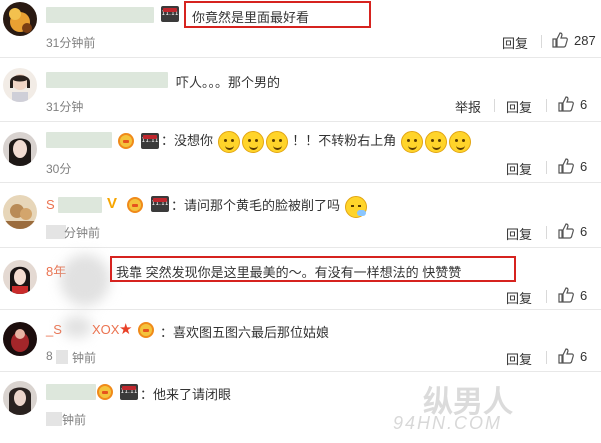 The height and width of the screenshot is (443, 601). What do you see at coordinates (82, 233) in the screenshot?
I see `comment-time: 分钟前` at bounding box center [82, 233].